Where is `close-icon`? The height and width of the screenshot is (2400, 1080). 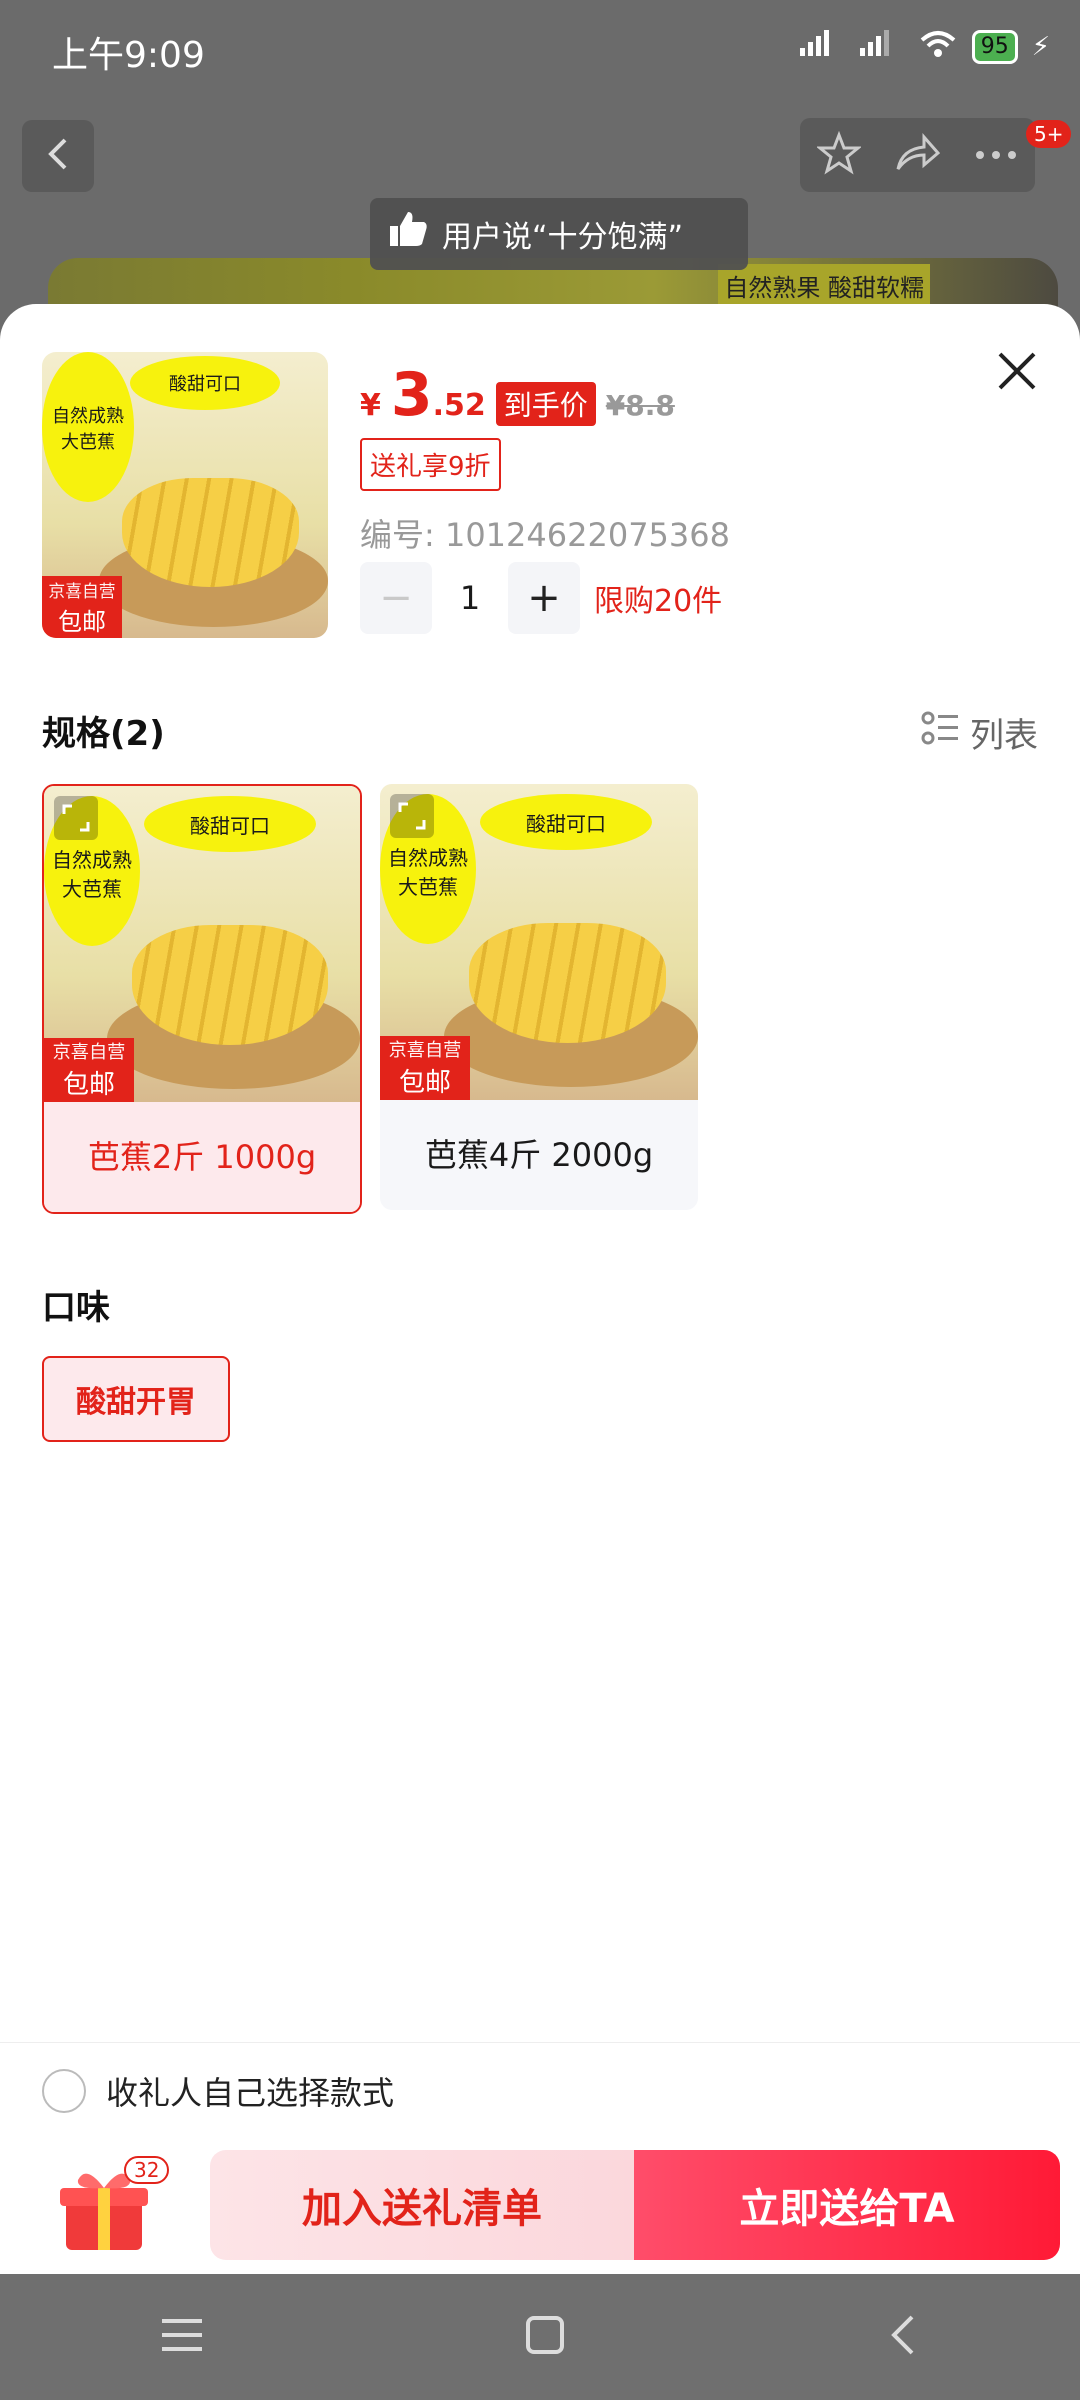
close-icon is located at coordinates (1017, 376).